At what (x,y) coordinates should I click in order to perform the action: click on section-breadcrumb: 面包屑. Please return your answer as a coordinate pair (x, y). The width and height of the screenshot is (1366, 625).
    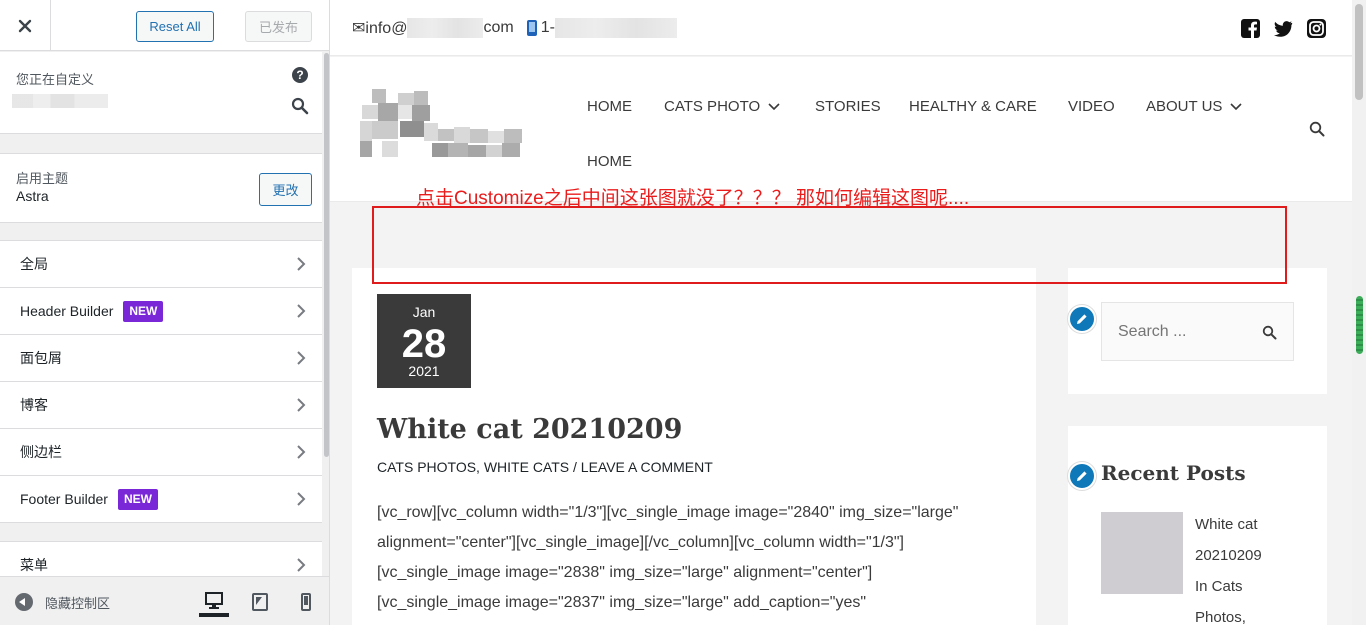
    Looking at the image, I should click on (161, 358).